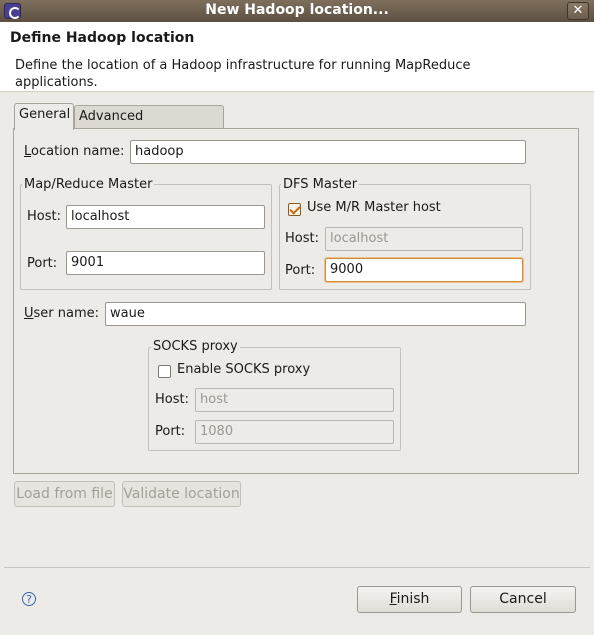 The height and width of the screenshot is (635, 594). I want to click on user-name-input: waue, so click(315, 314).